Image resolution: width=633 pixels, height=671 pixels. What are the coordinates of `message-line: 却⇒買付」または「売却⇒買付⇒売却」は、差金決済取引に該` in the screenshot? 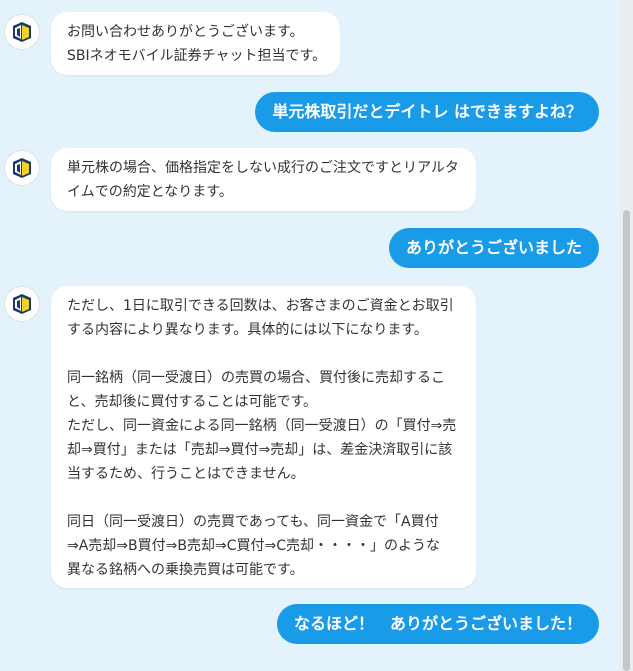 It's located at (260, 450).